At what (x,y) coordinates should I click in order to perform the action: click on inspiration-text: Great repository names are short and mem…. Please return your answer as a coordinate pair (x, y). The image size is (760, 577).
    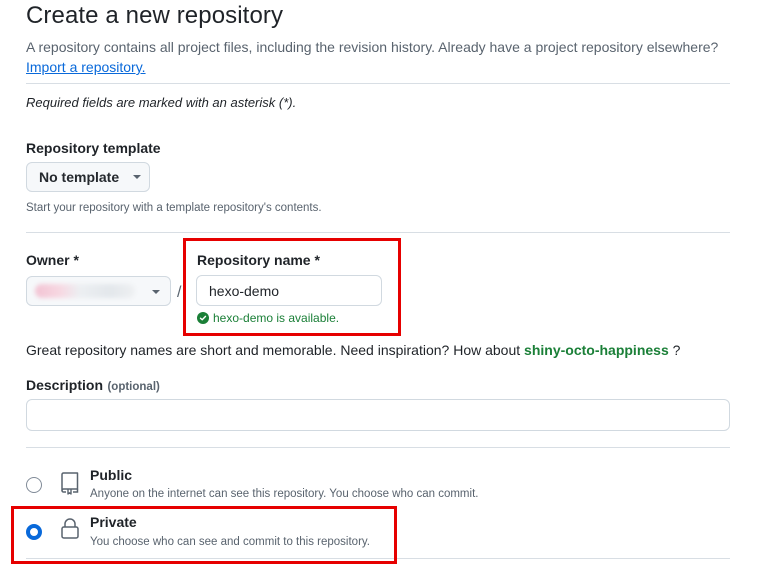
    Looking at the image, I should click on (273, 350).